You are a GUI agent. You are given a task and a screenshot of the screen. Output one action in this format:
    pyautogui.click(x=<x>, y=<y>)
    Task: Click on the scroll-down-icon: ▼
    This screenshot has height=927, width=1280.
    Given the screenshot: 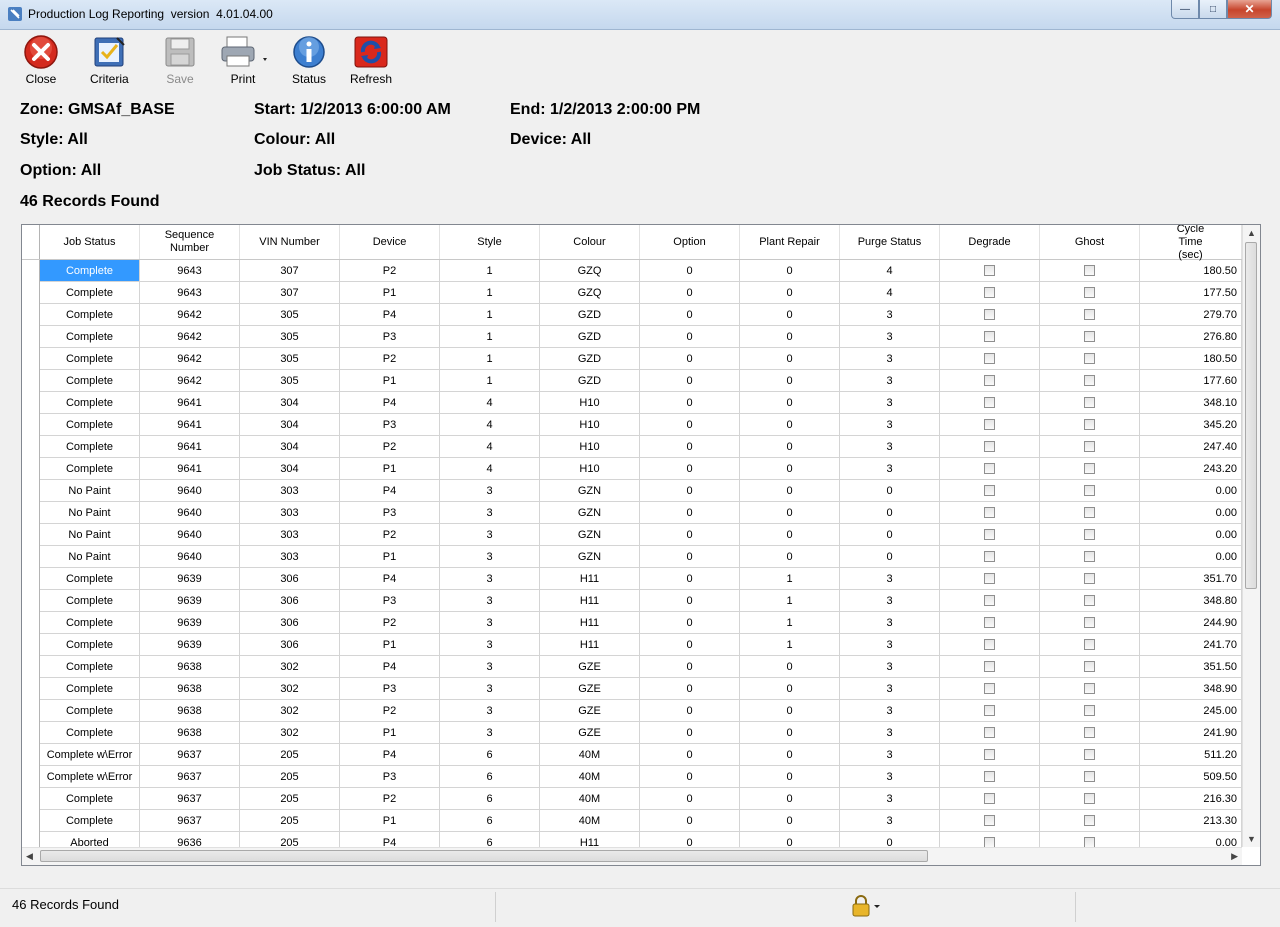 What is the action you would take?
    pyautogui.click(x=1251, y=839)
    